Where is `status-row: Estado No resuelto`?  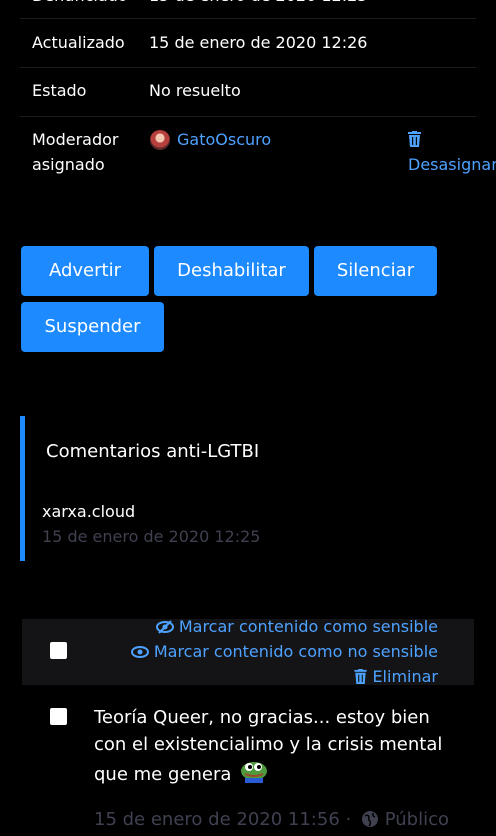 status-row: Estado No resuelto is located at coordinates (248, 92).